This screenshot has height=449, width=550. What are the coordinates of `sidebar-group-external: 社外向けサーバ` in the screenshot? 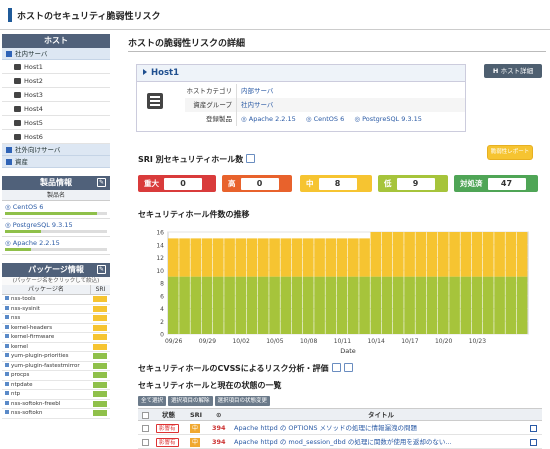 It's located at (56, 150).